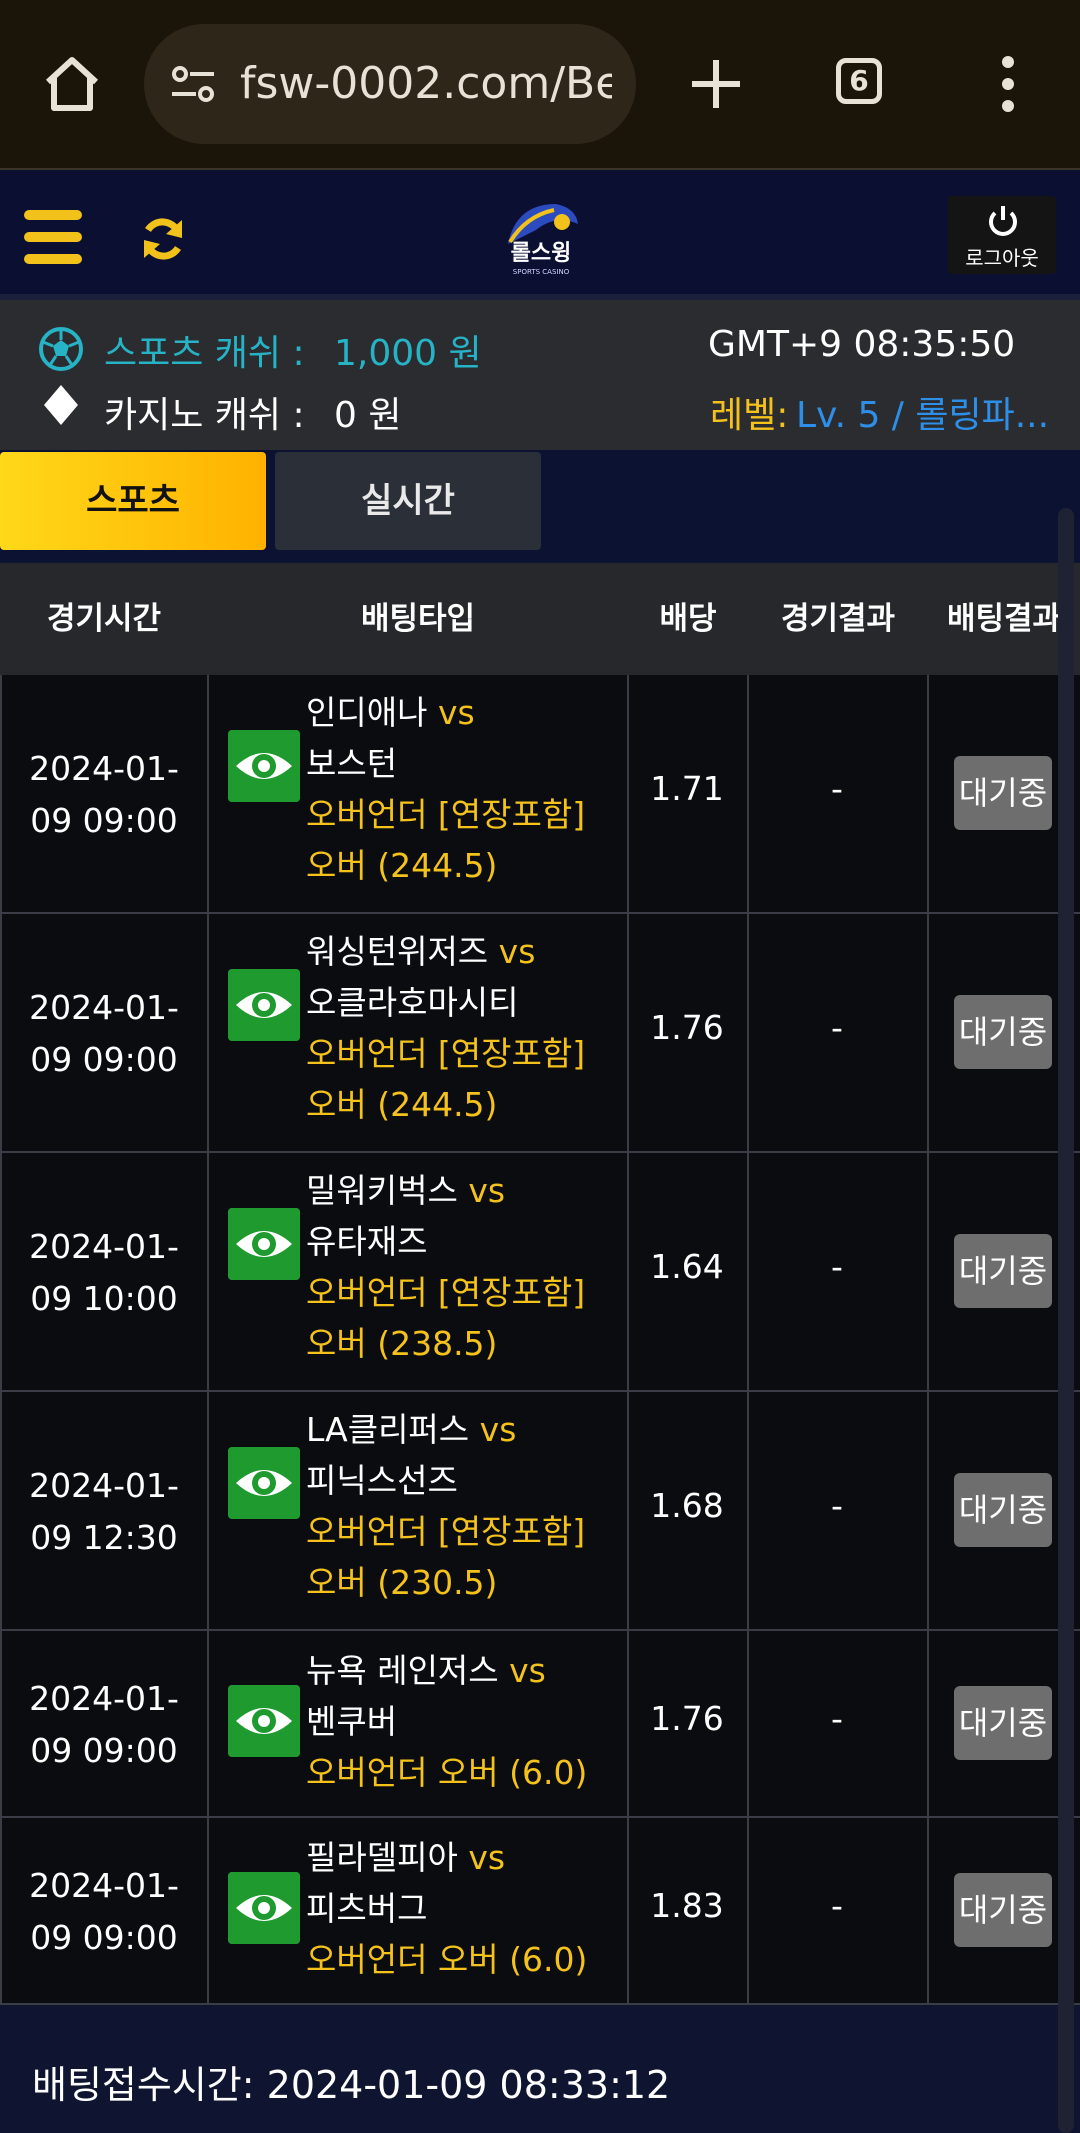 The image size is (1080, 2133). I want to click on away-team: 유타재즈, so click(367, 1241).